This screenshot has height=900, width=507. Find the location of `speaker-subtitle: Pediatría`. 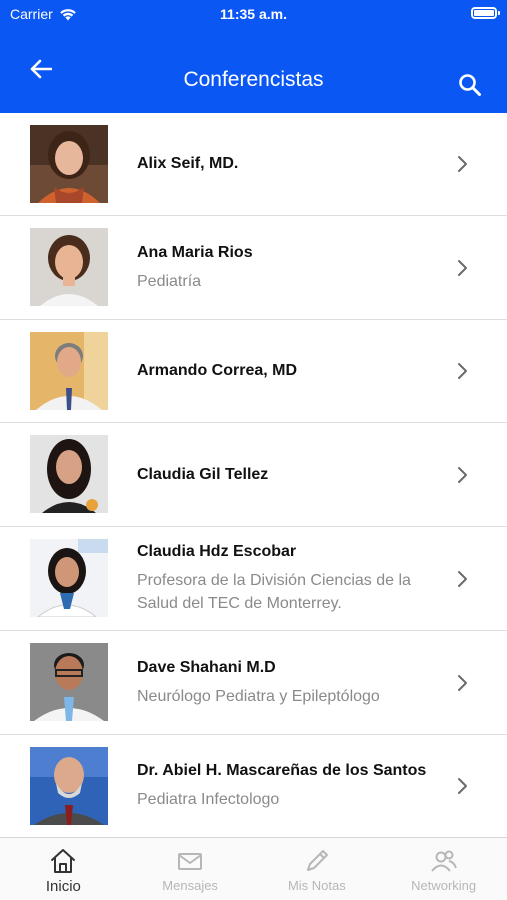

speaker-subtitle: Pediatría is located at coordinates (169, 281).